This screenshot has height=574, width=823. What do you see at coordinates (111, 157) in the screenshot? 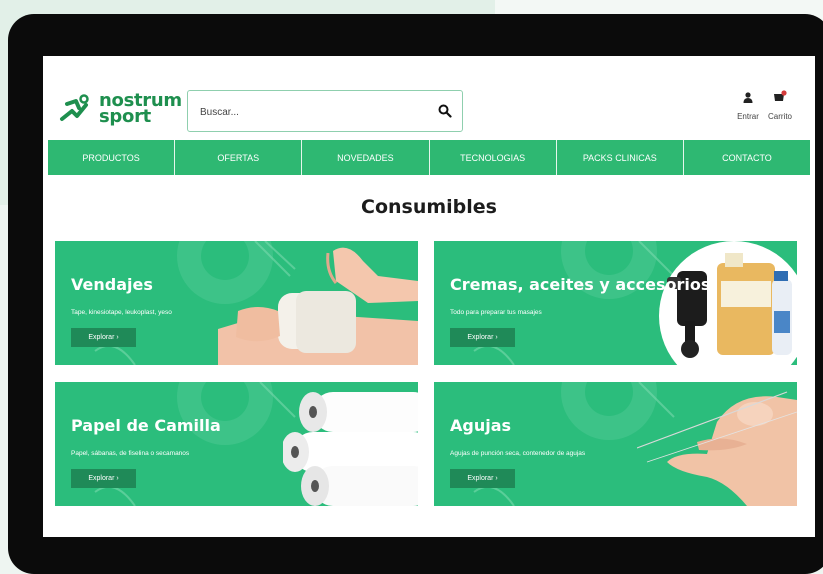
I see `nav-item-productos: PRODUCTOS` at bounding box center [111, 157].